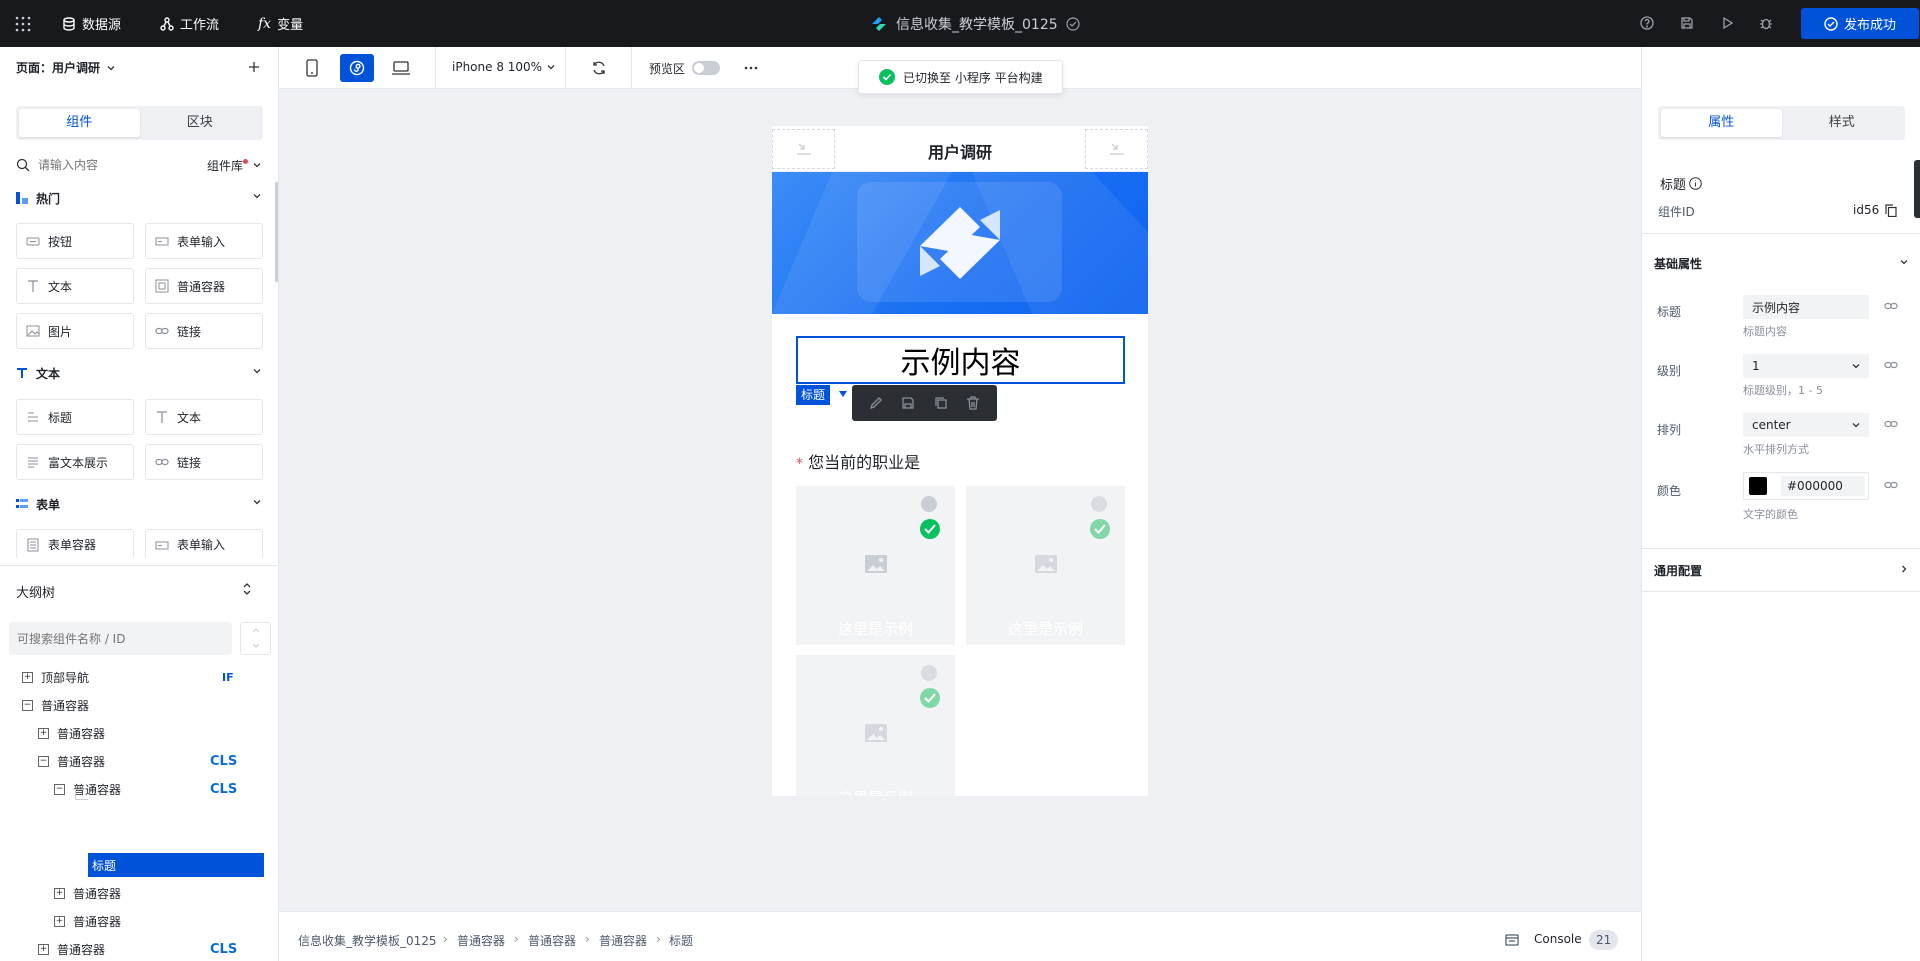 The image size is (1920, 961). Describe the element at coordinates (960, 77) in the screenshot. I see `platform-toast: 已切换至 小程序 平台构建` at that location.